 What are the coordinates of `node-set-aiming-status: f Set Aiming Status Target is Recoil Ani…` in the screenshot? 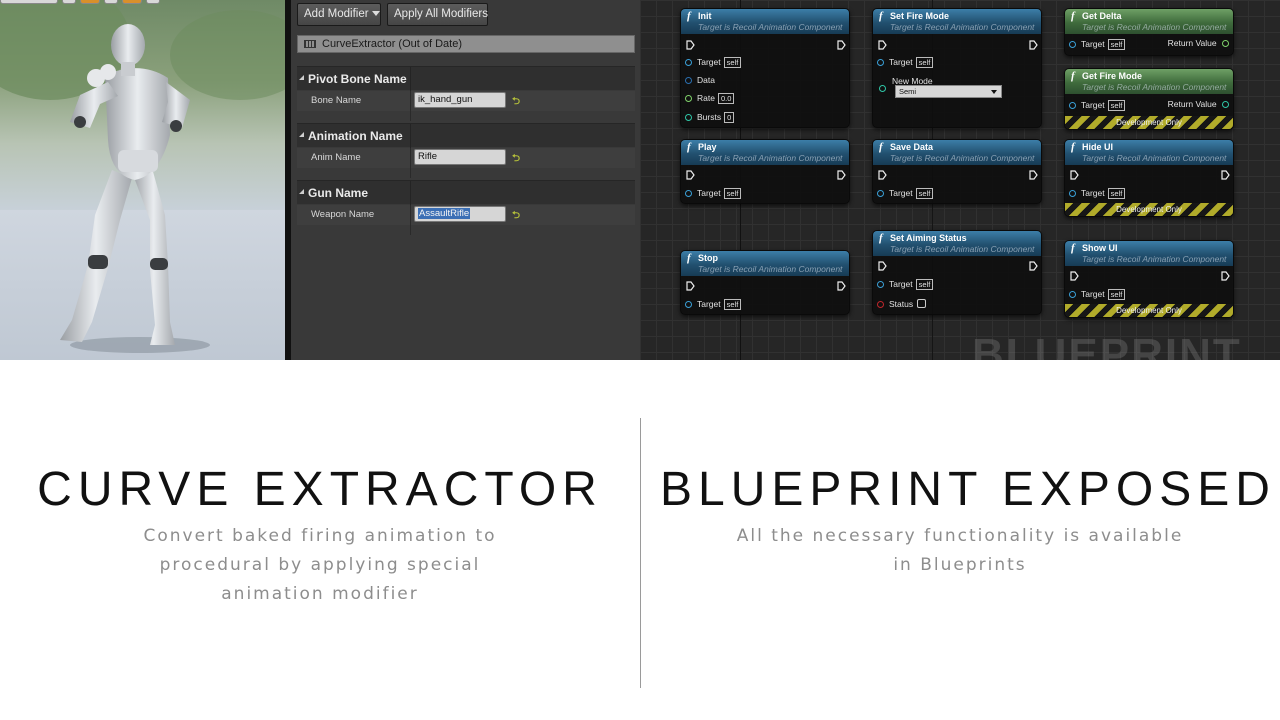 It's located at (957, 272).